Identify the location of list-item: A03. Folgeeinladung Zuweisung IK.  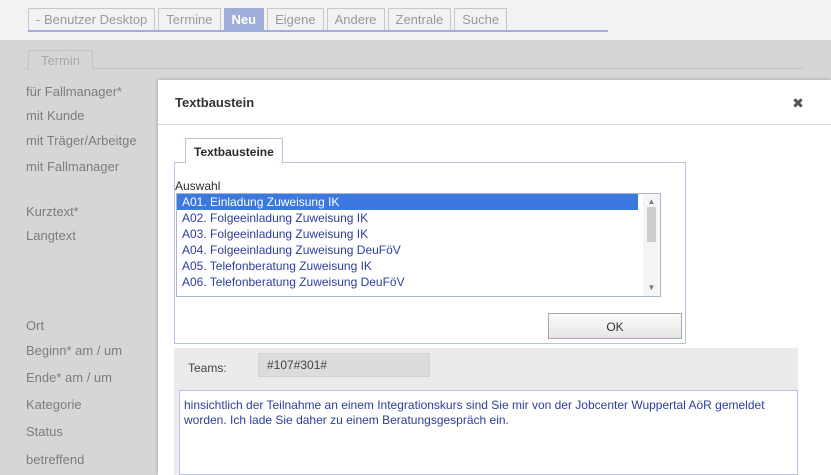
(407, 234).